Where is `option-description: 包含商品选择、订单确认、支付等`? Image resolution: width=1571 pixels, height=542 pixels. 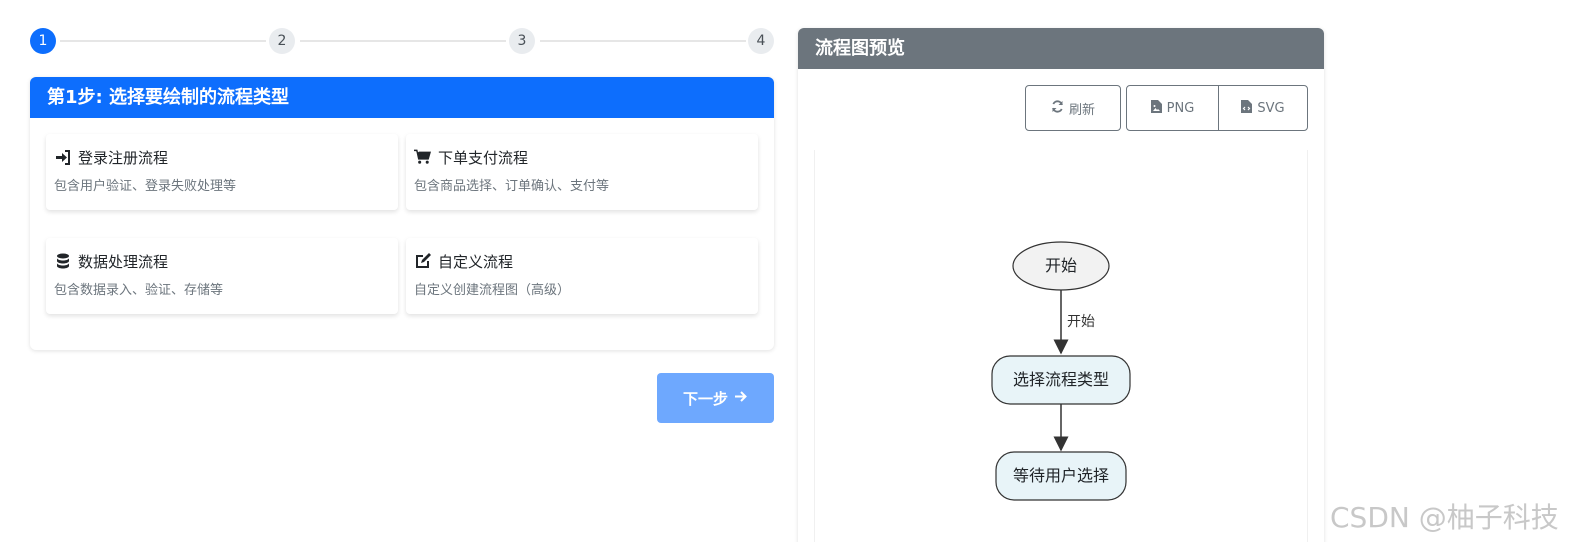
option-description: 包含商品选择、订单确认、支付等 is located at coordinates (512, 186).